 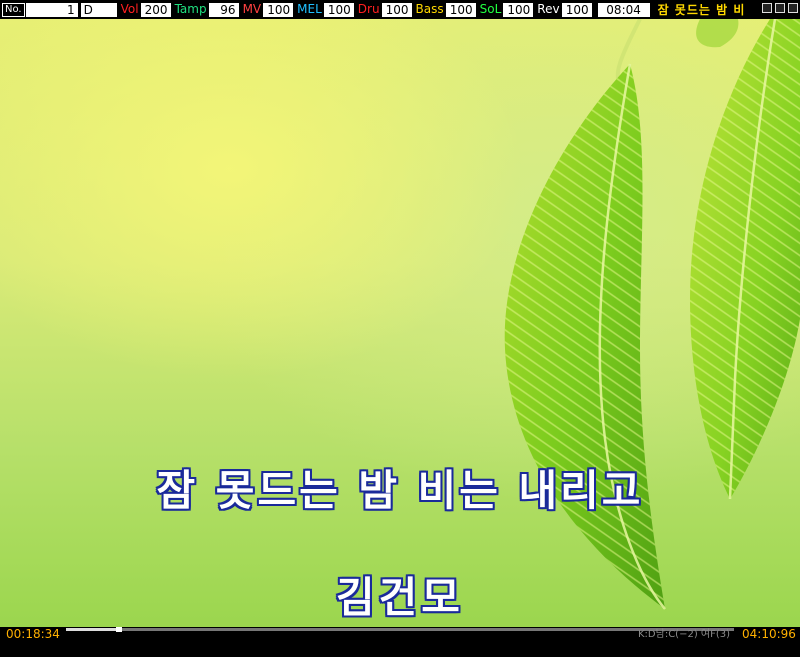 I want to click on drum-value: 100, so click(x=396, y=9).